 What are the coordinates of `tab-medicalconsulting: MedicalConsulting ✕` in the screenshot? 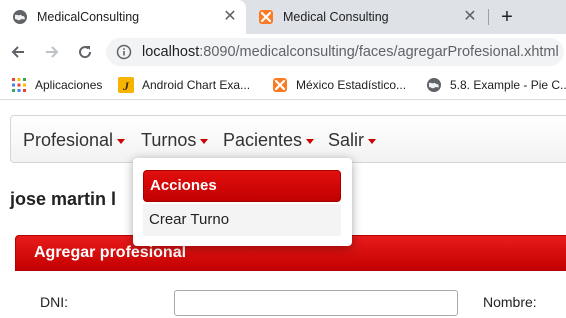 It's located at (123, 17).